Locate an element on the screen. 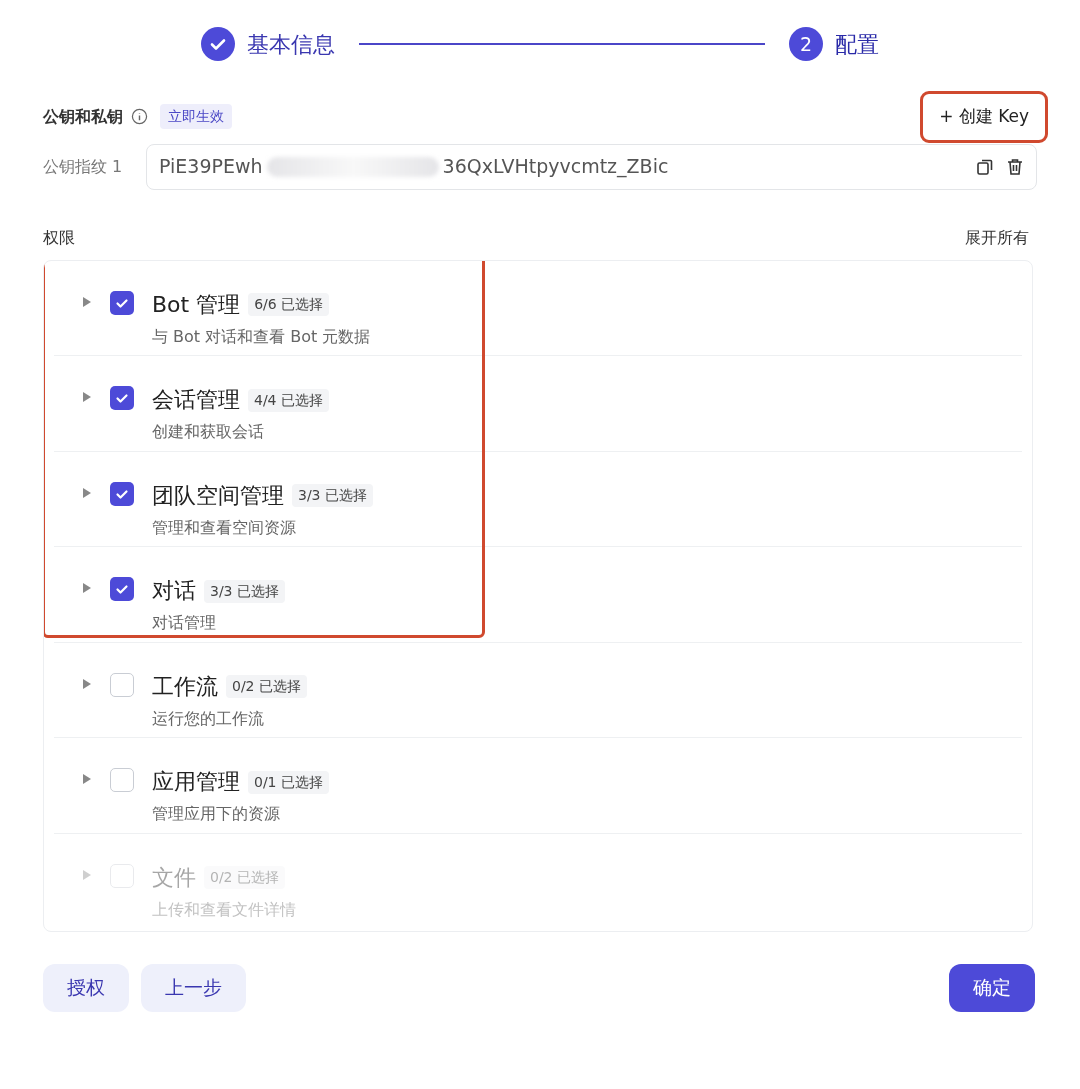 This screenshot has height=1089, width=1080. info-icon is located at coordinates (139, 117).